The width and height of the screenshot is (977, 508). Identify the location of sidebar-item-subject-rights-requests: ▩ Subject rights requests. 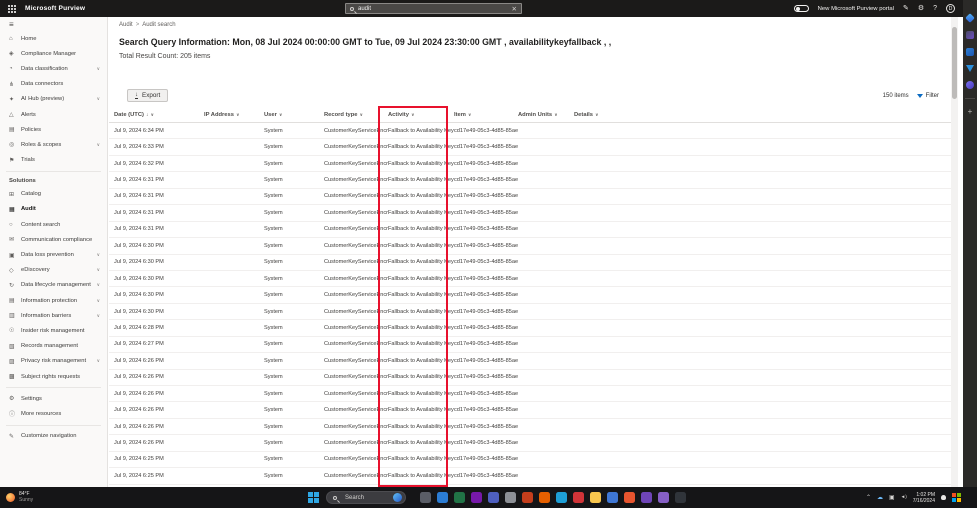
(53, 376).